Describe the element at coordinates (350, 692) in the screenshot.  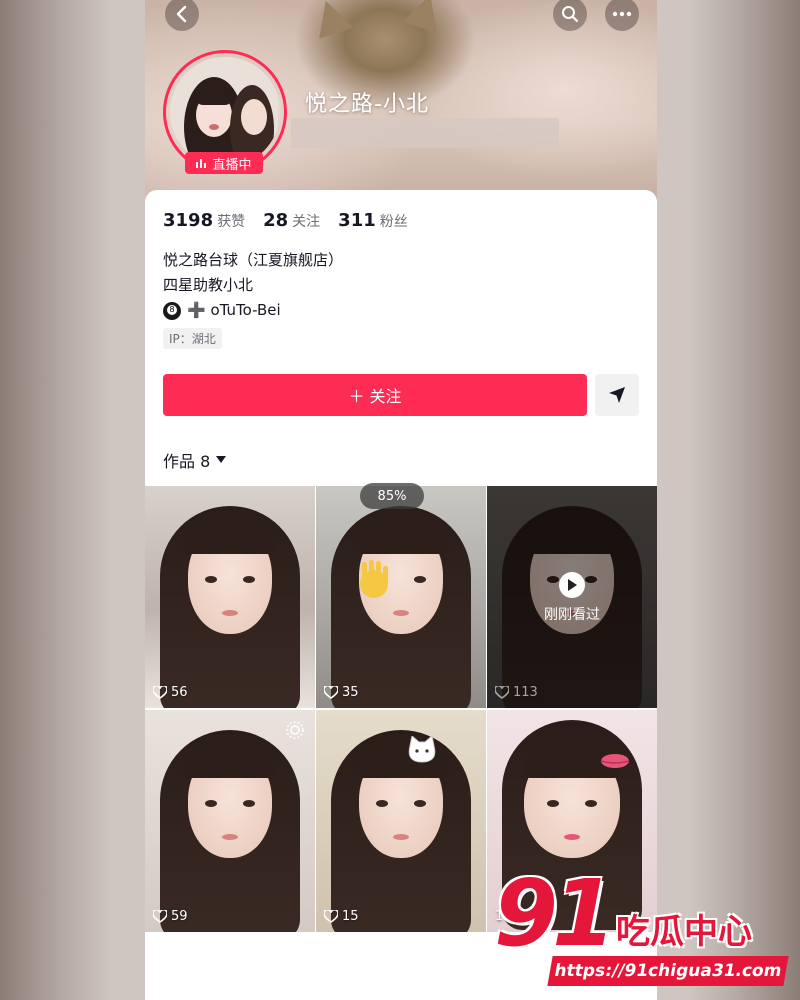
I see `like-count-value: 35` at that location.